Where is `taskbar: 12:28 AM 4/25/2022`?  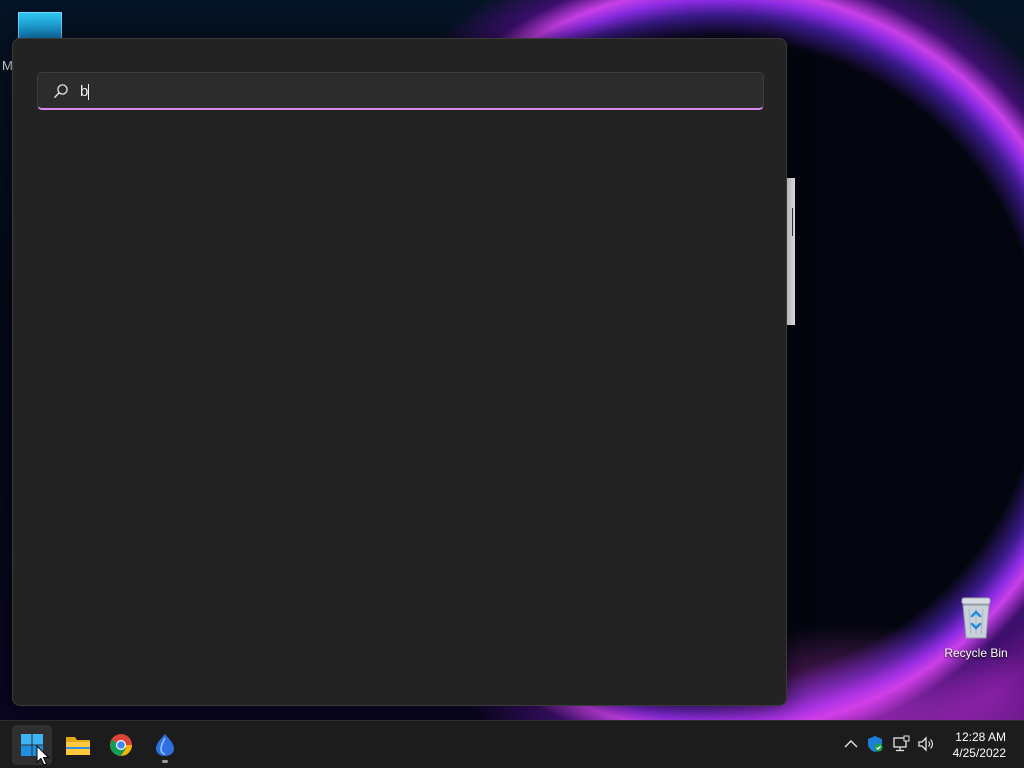 taskbar: 12:28 AM 4/25/2022 is located at coordinates (512, 744).